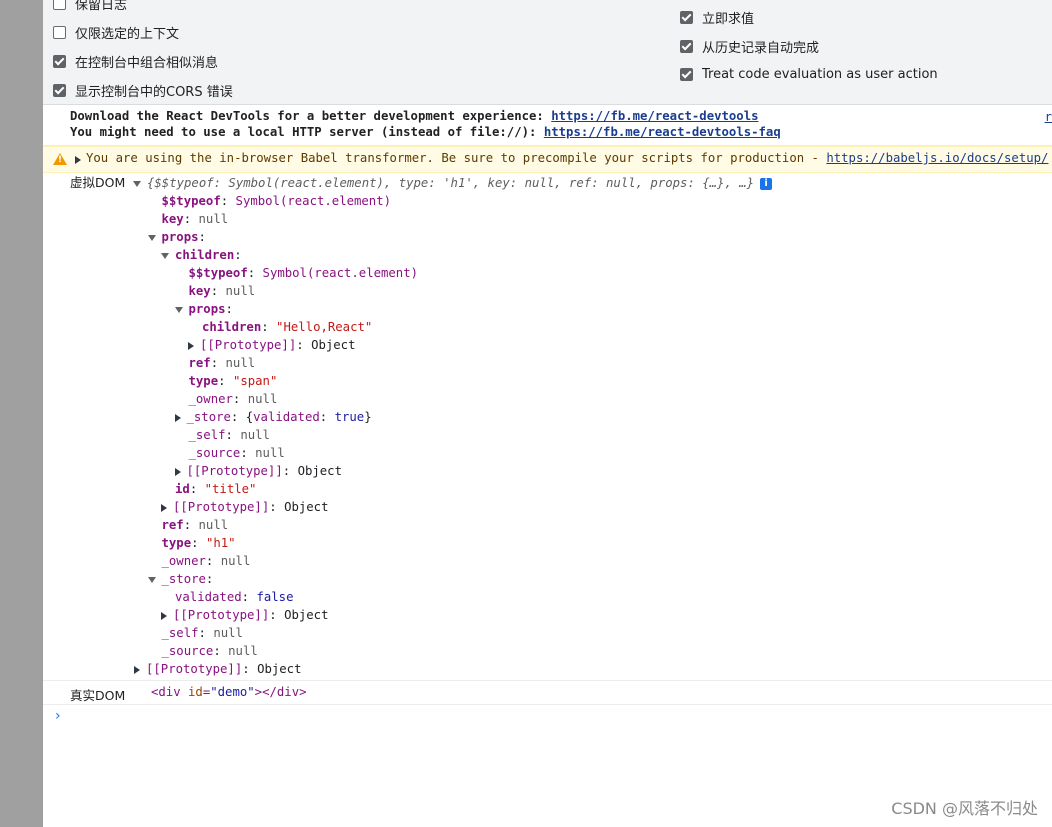 This screenshot has height=827, width=1052. Describe the element at coordinates (820, 74) in the screenshot. I see `setting-label: Treat code evaluation as user action` at that location.